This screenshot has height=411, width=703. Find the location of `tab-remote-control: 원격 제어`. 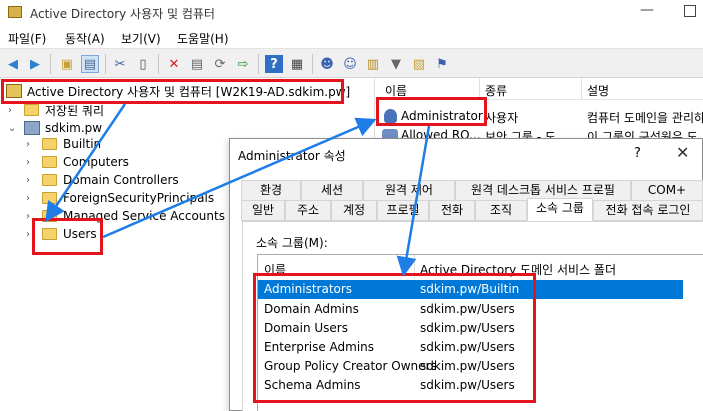

tab-remote-control: 원격 제어 is located at coordinates (409, 190).